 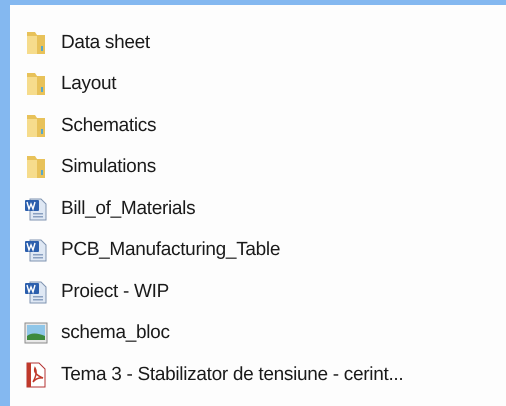 I want to click on file-item: Schematics, so click(x=263, y=125).